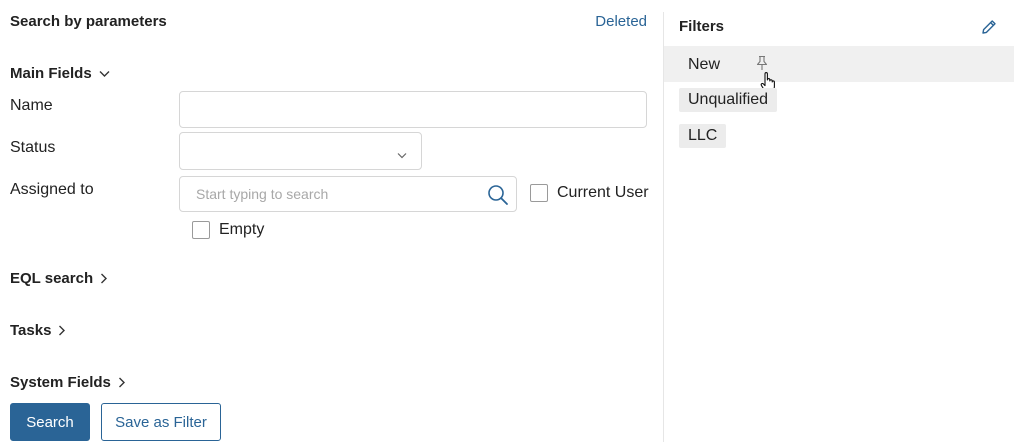  Describe the element at coordinates (702, 26) in the screenshot. I see `filters-title: Filters` at that location.